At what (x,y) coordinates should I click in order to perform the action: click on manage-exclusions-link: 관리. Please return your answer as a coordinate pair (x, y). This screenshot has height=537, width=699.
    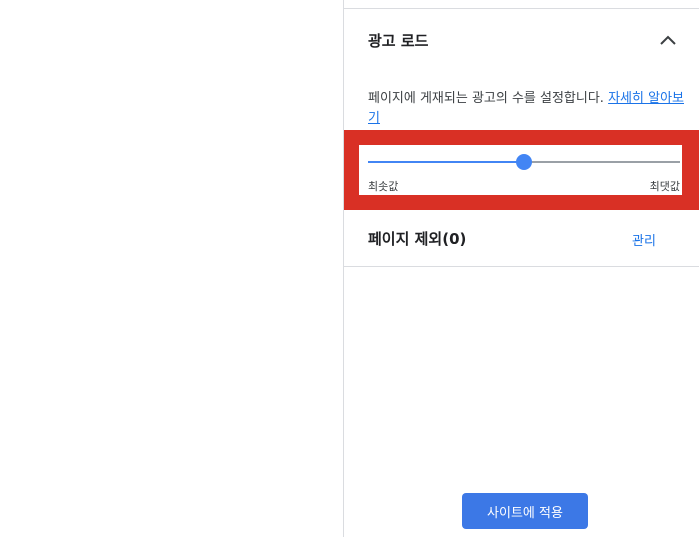
    Looking at the image, I should click on (644, 239).